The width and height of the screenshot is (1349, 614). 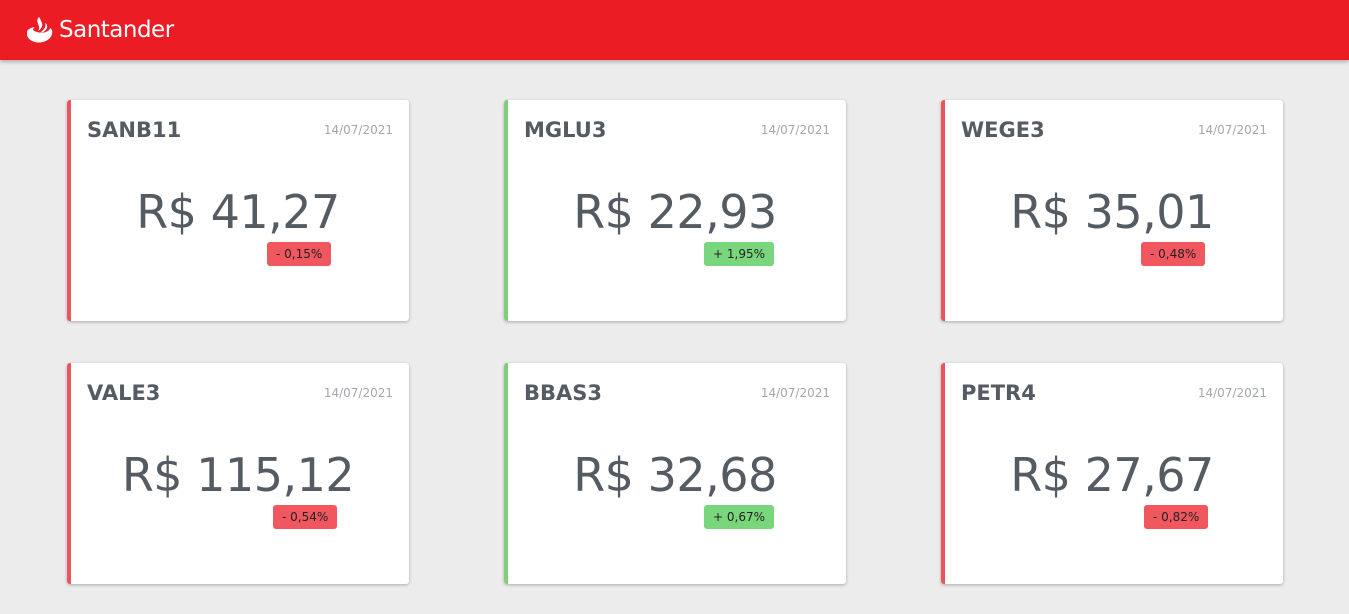 What do you see at coordinates (116, 30) in the screenshot?
I see `brand-name: Santander` at bounding box center [116, 30].